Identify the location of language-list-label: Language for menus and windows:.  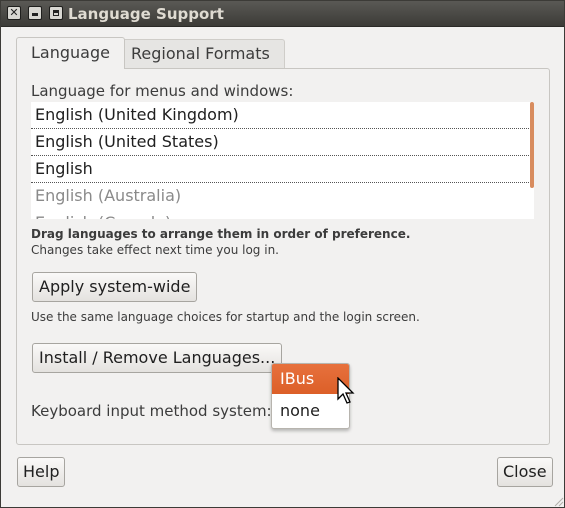
(162, 91).